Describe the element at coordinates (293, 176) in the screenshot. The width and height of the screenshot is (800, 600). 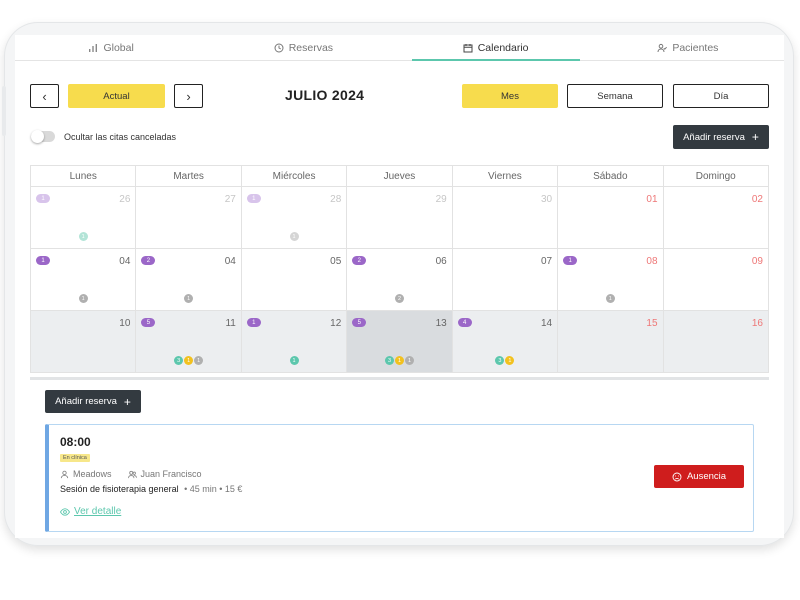
I see `weekday-label: Miércoles` at that location.